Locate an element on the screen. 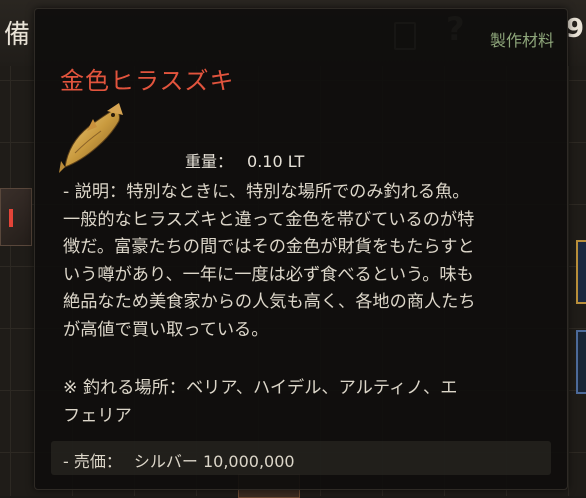  item-category: 製作材料 is located at coordinates (521, 40).